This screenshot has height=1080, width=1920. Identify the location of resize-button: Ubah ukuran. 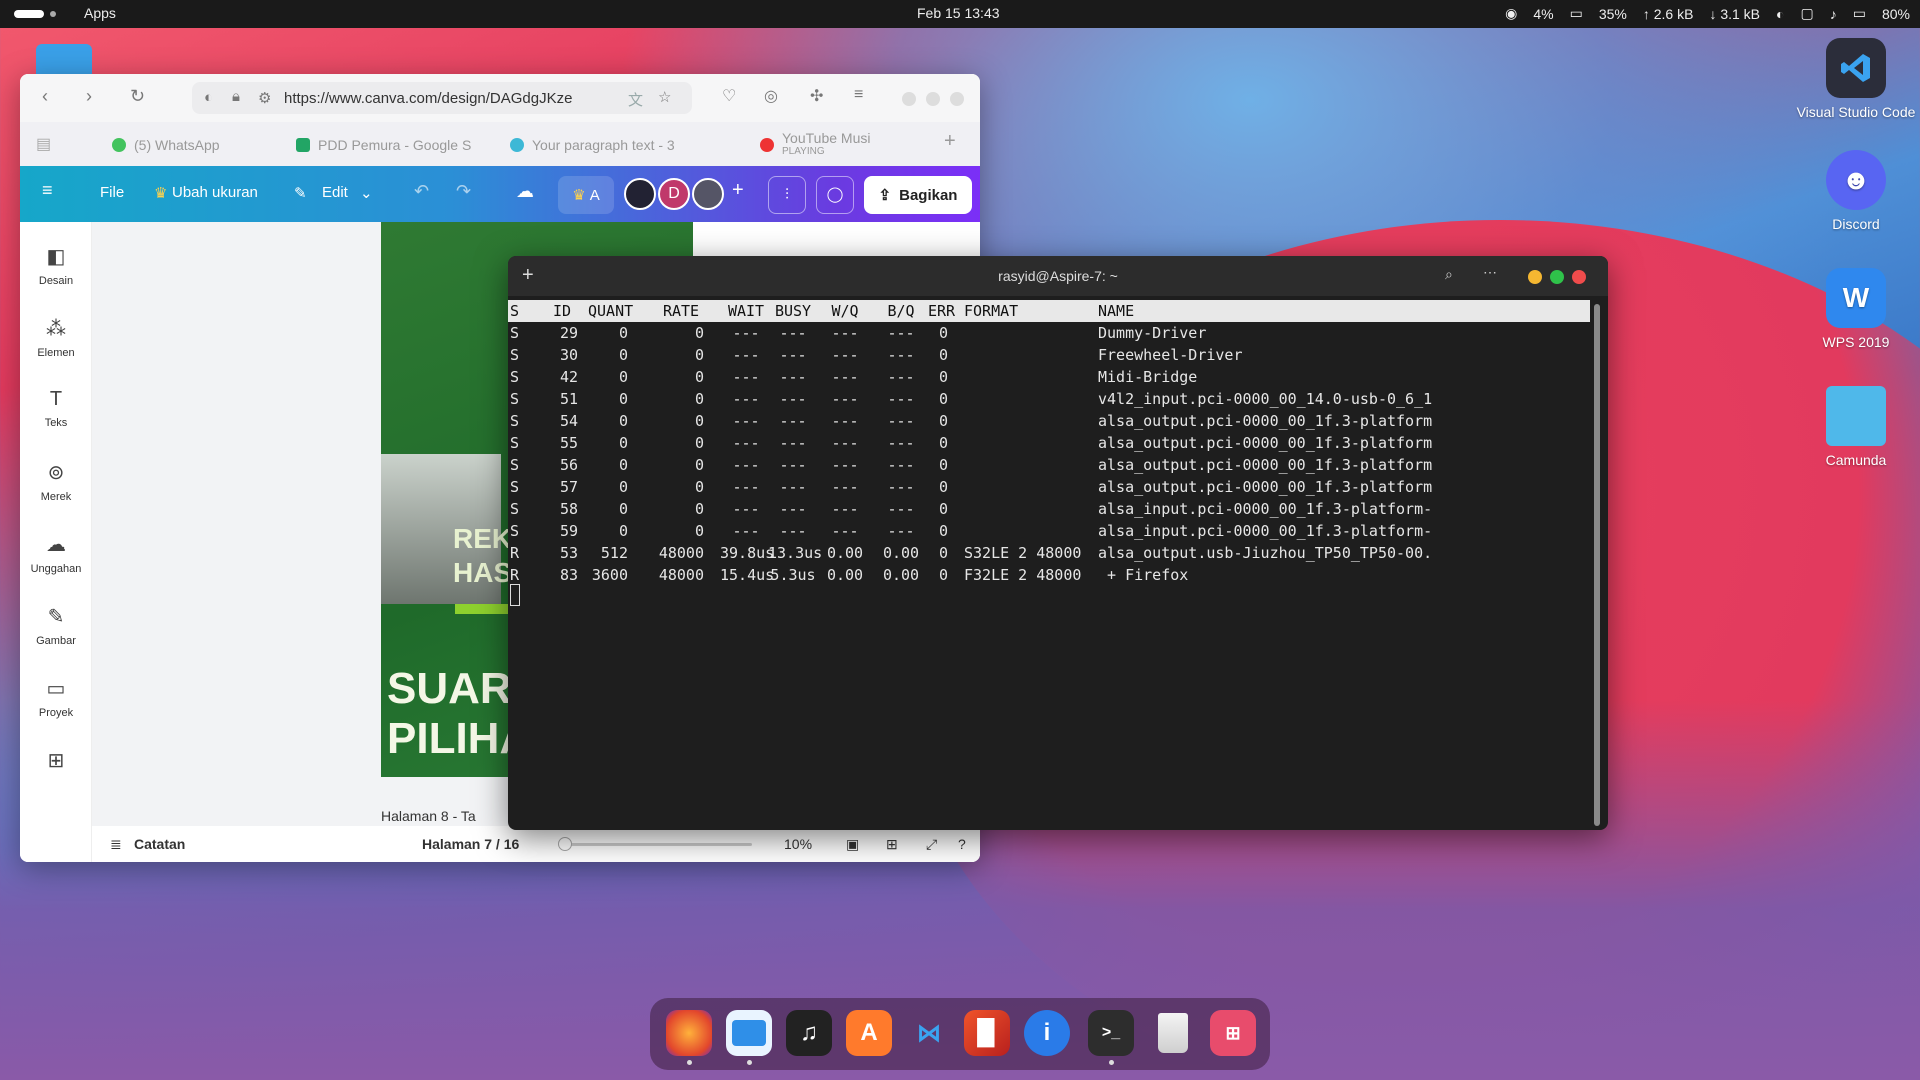
(215, 192).